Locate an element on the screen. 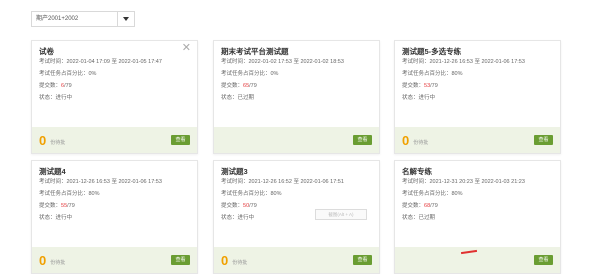  exam-submit: 提交数：65/79 is located at coordinates (300, 86).